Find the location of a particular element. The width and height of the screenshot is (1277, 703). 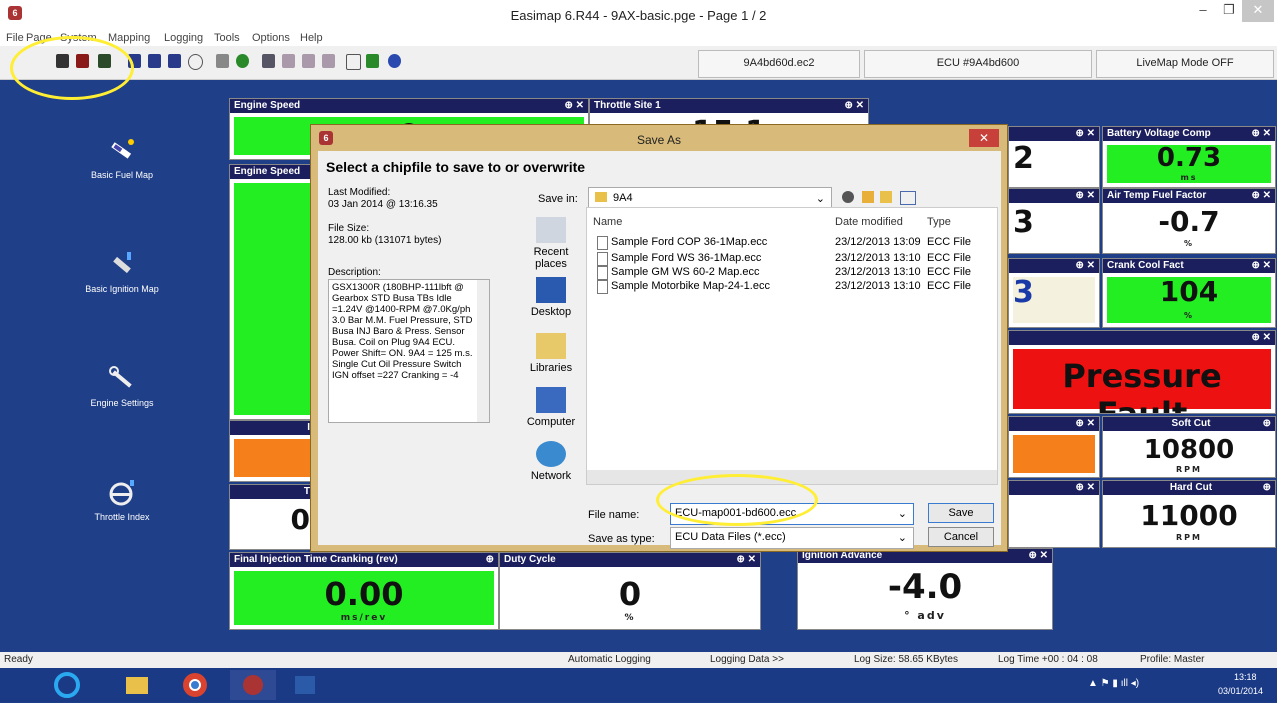

status-log-time: Log Time +00 : 04 : 08 is located at coordinates (1048, 659).